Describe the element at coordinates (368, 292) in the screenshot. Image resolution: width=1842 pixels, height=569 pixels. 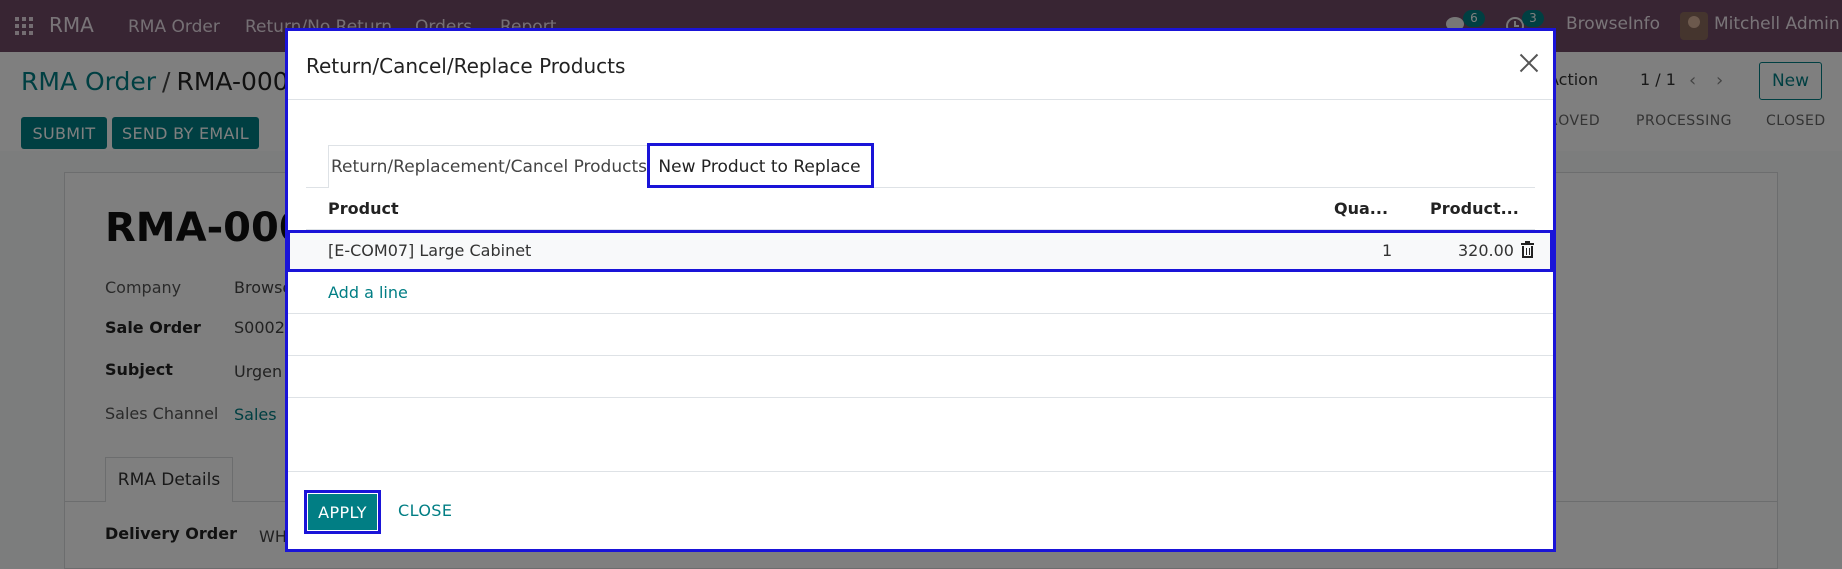
I see `add-a-line-link: Add a line` at that location.